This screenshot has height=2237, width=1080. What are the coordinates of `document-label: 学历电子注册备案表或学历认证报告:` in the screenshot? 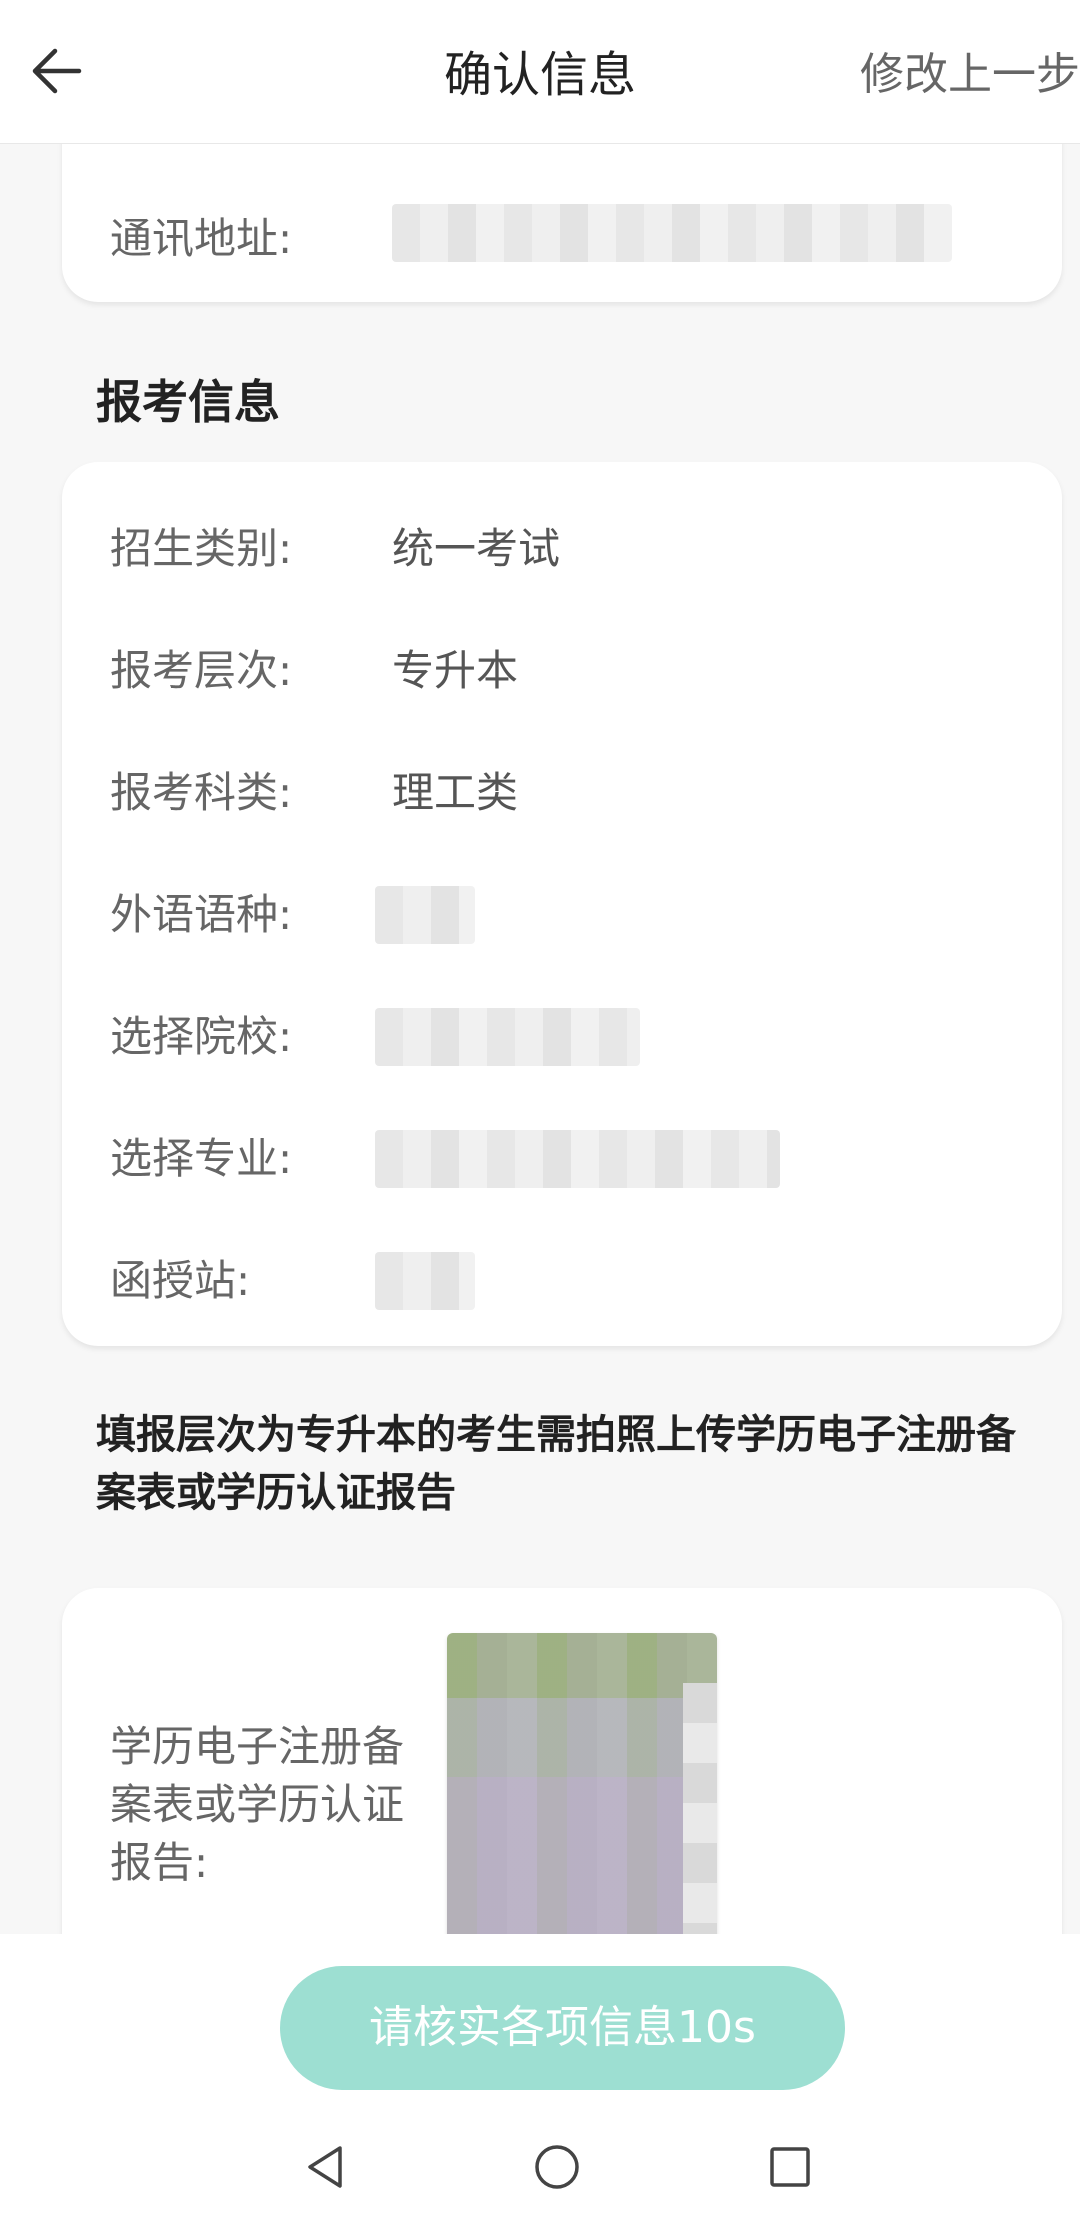 It's located at (257, 1804).